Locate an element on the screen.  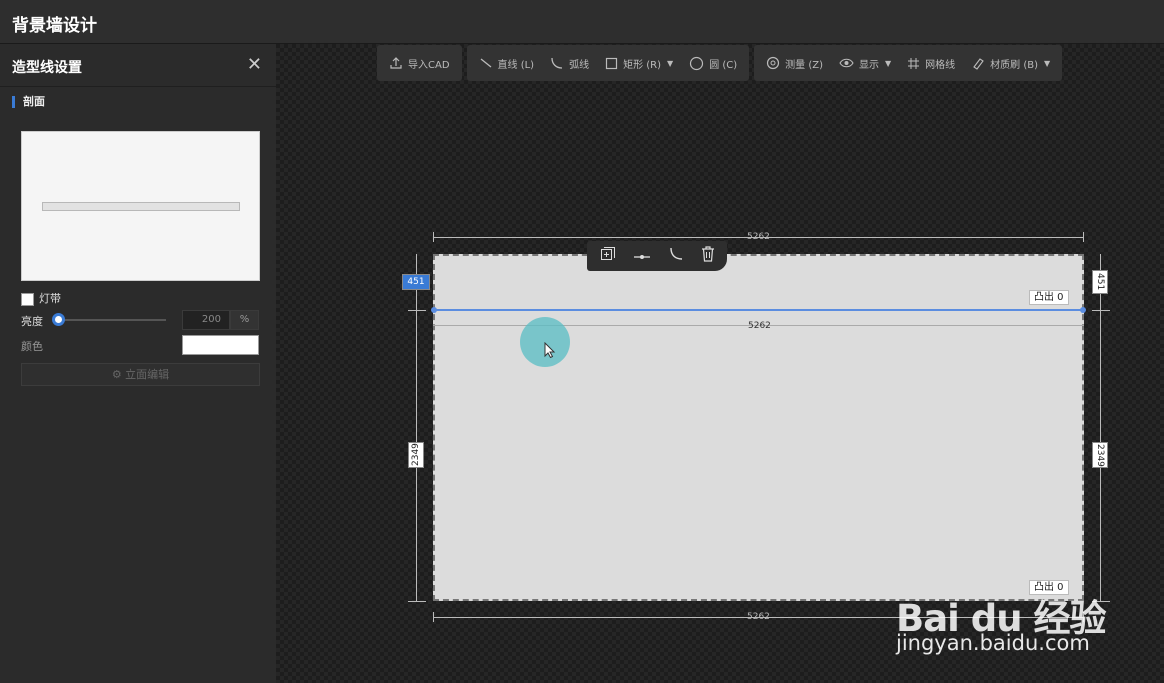
circle-icon is located at coordinates (697, 63).